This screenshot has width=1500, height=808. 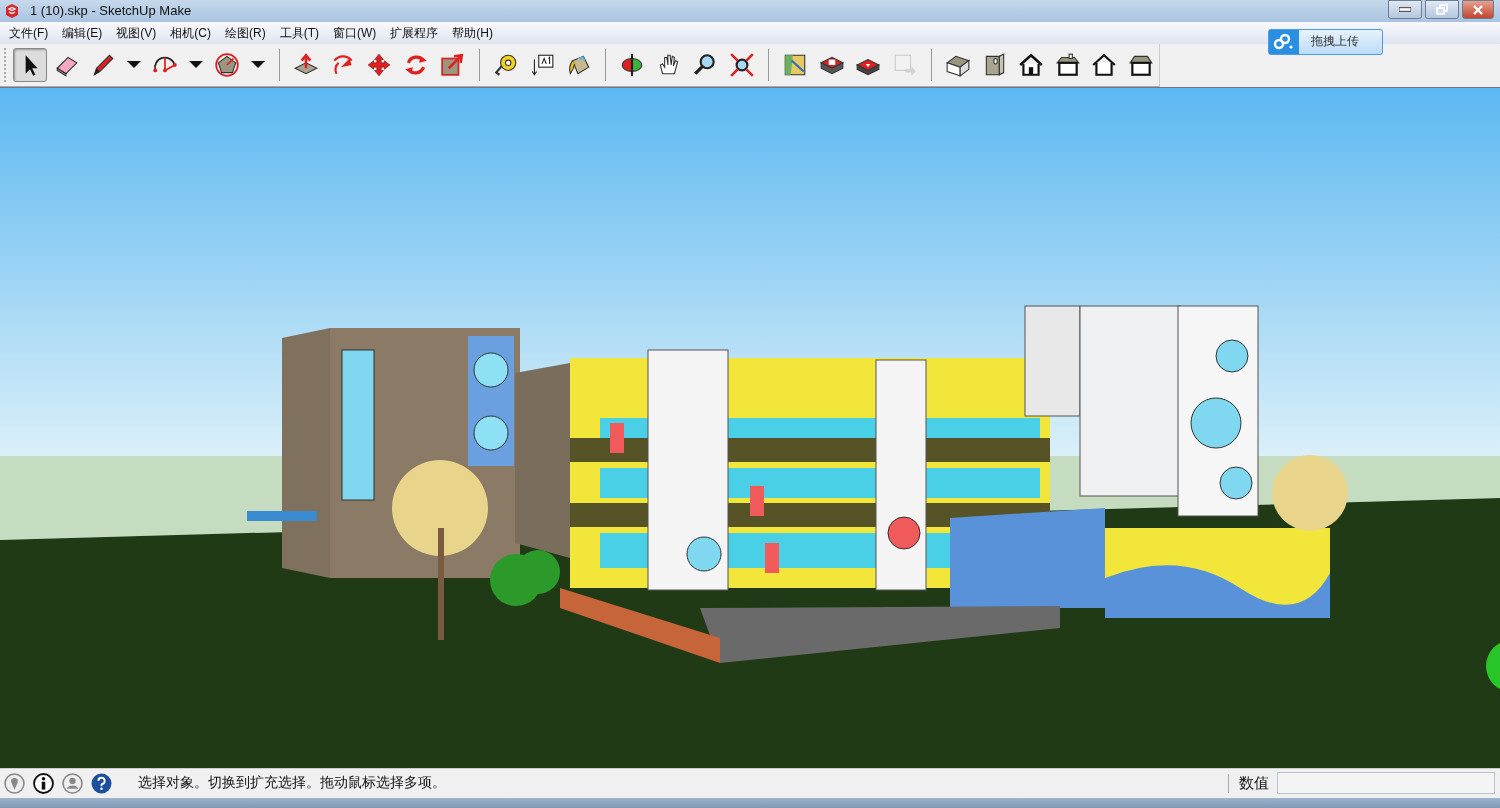 I want to click on minimize-icon, so click(x=1405, y=9).